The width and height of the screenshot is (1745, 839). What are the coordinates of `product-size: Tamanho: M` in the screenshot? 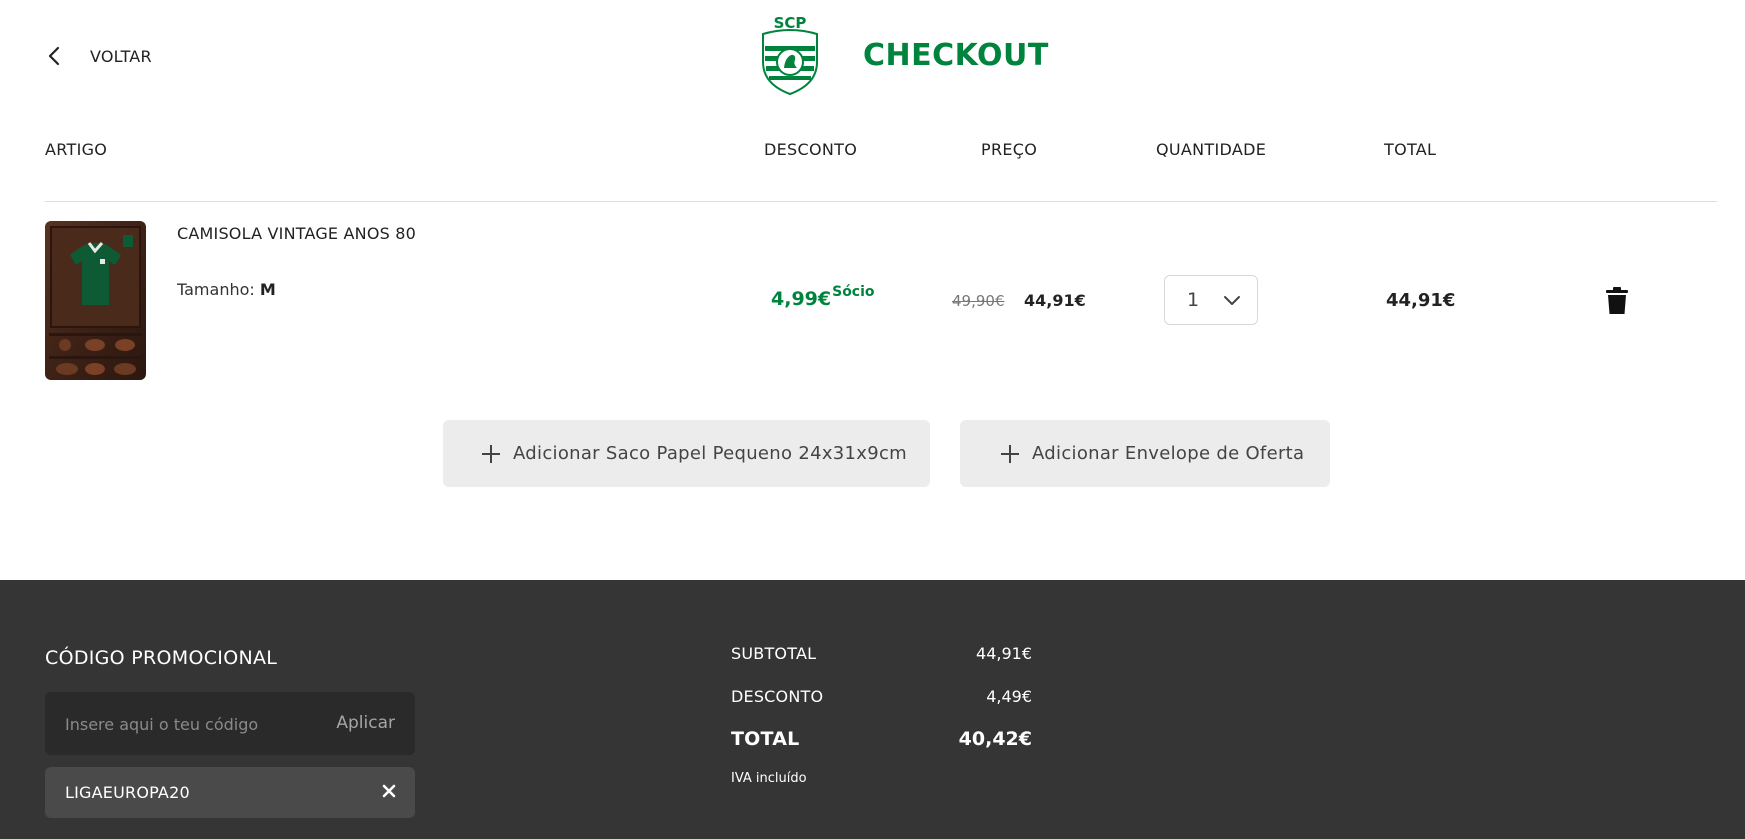 It's located at (226, 289).